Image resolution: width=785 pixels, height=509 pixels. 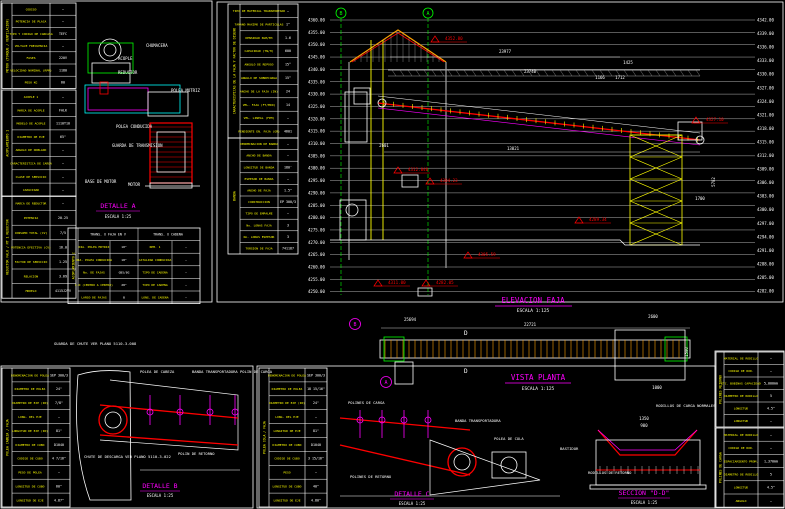 What do you see at coordinates (125, 58) in the screenshot?
I see `detalle-a-label: ACOPLE` at bounding box center [125, 58].